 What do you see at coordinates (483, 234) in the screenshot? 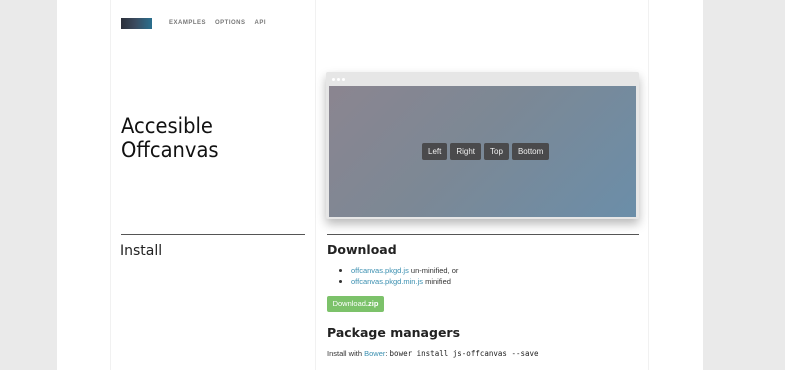
I see `download-section-divider` at bounding box center [483, 234].